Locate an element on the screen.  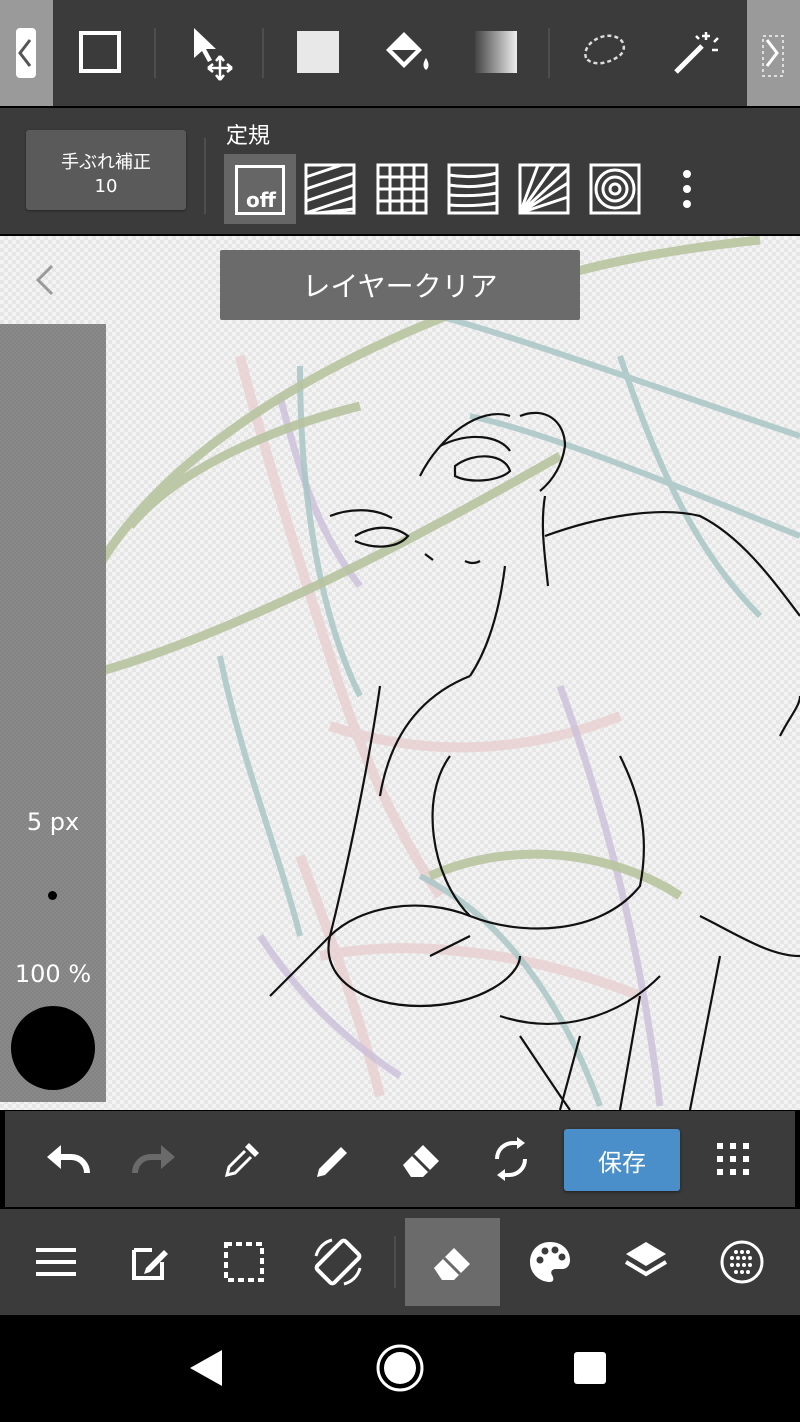
dashed-selection-icon is located at coordinates (244, 1262).